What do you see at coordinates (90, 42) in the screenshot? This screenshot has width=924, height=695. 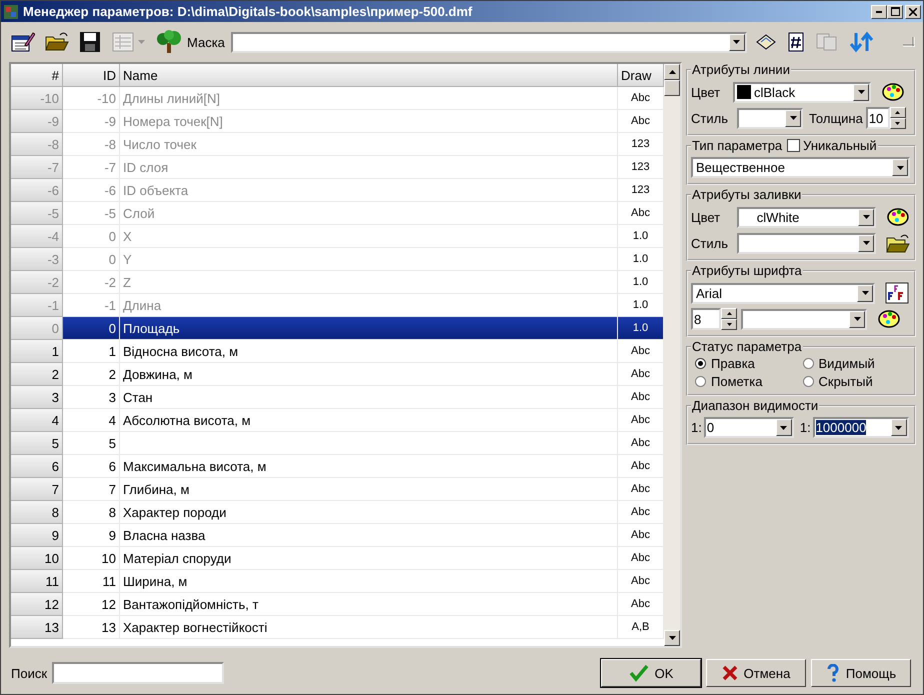 I see `save-button` at bounding box center [90, 42].